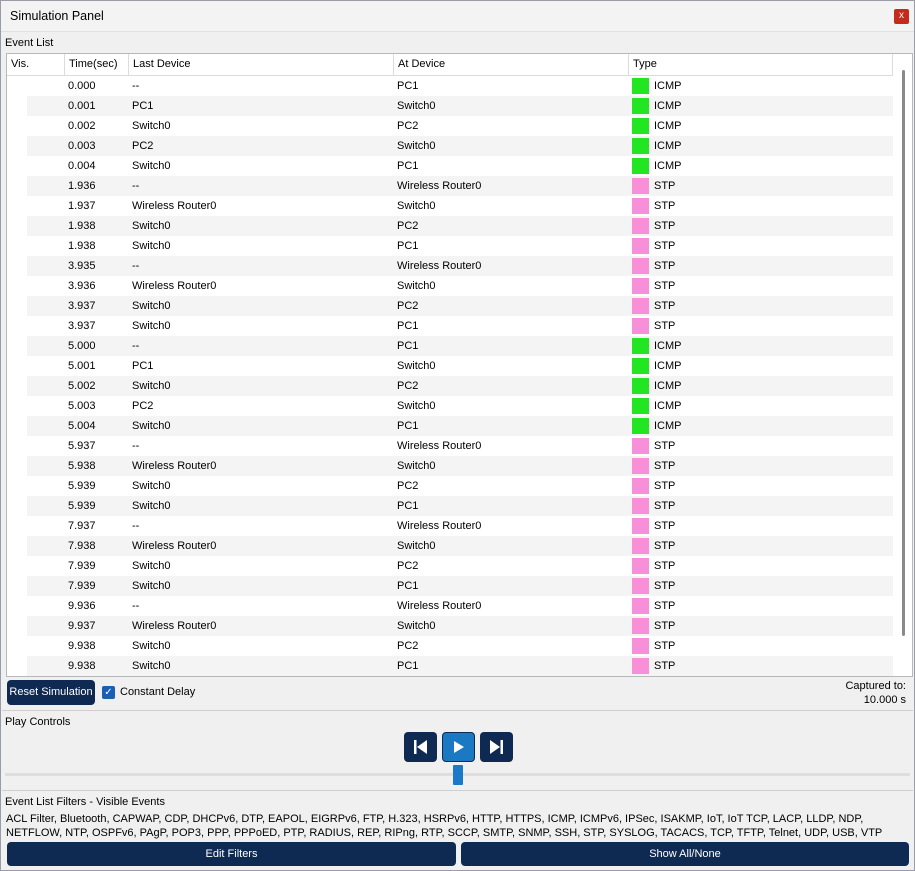 The height and width of the screenshot is (871, 915). Describe the element at coordinates (685, 854) in the screenshot. I see `show-all-none-button: Show All/None` at that location.